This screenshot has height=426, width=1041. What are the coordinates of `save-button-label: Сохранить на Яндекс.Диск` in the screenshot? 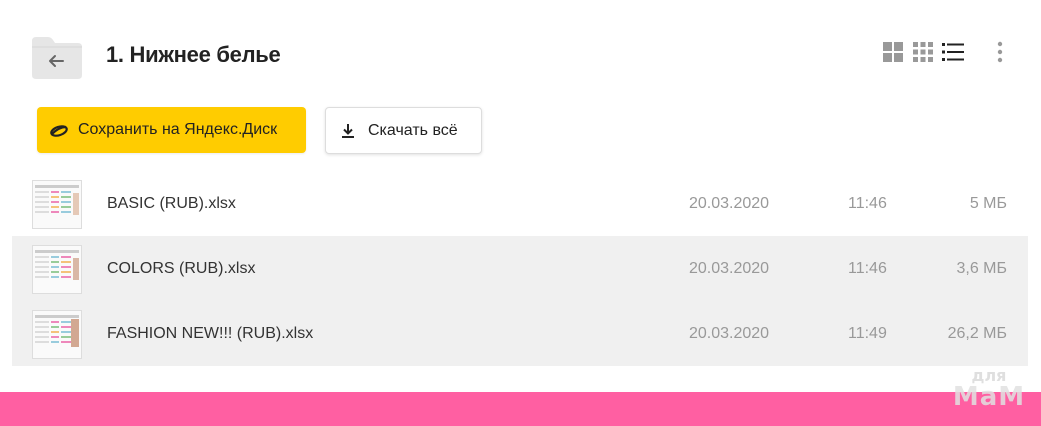 It's located at (178, 129).